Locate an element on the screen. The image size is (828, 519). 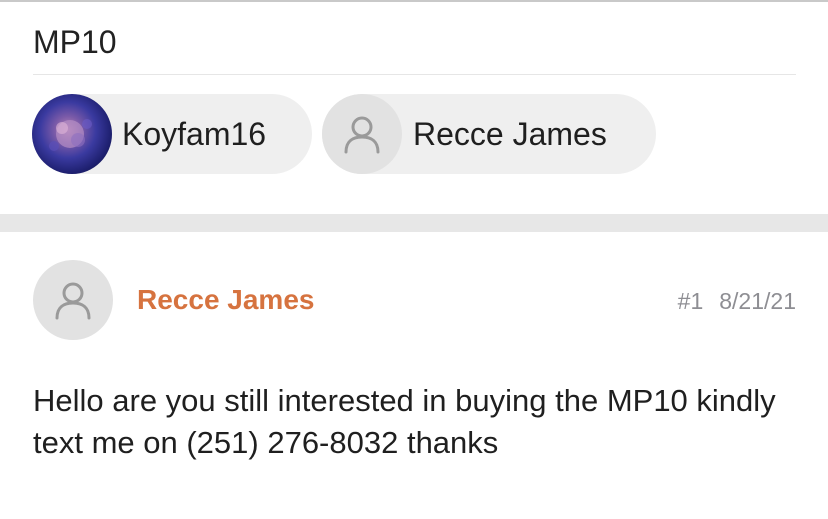
conversation-title: MP10 is located at coordinates (75, 42).